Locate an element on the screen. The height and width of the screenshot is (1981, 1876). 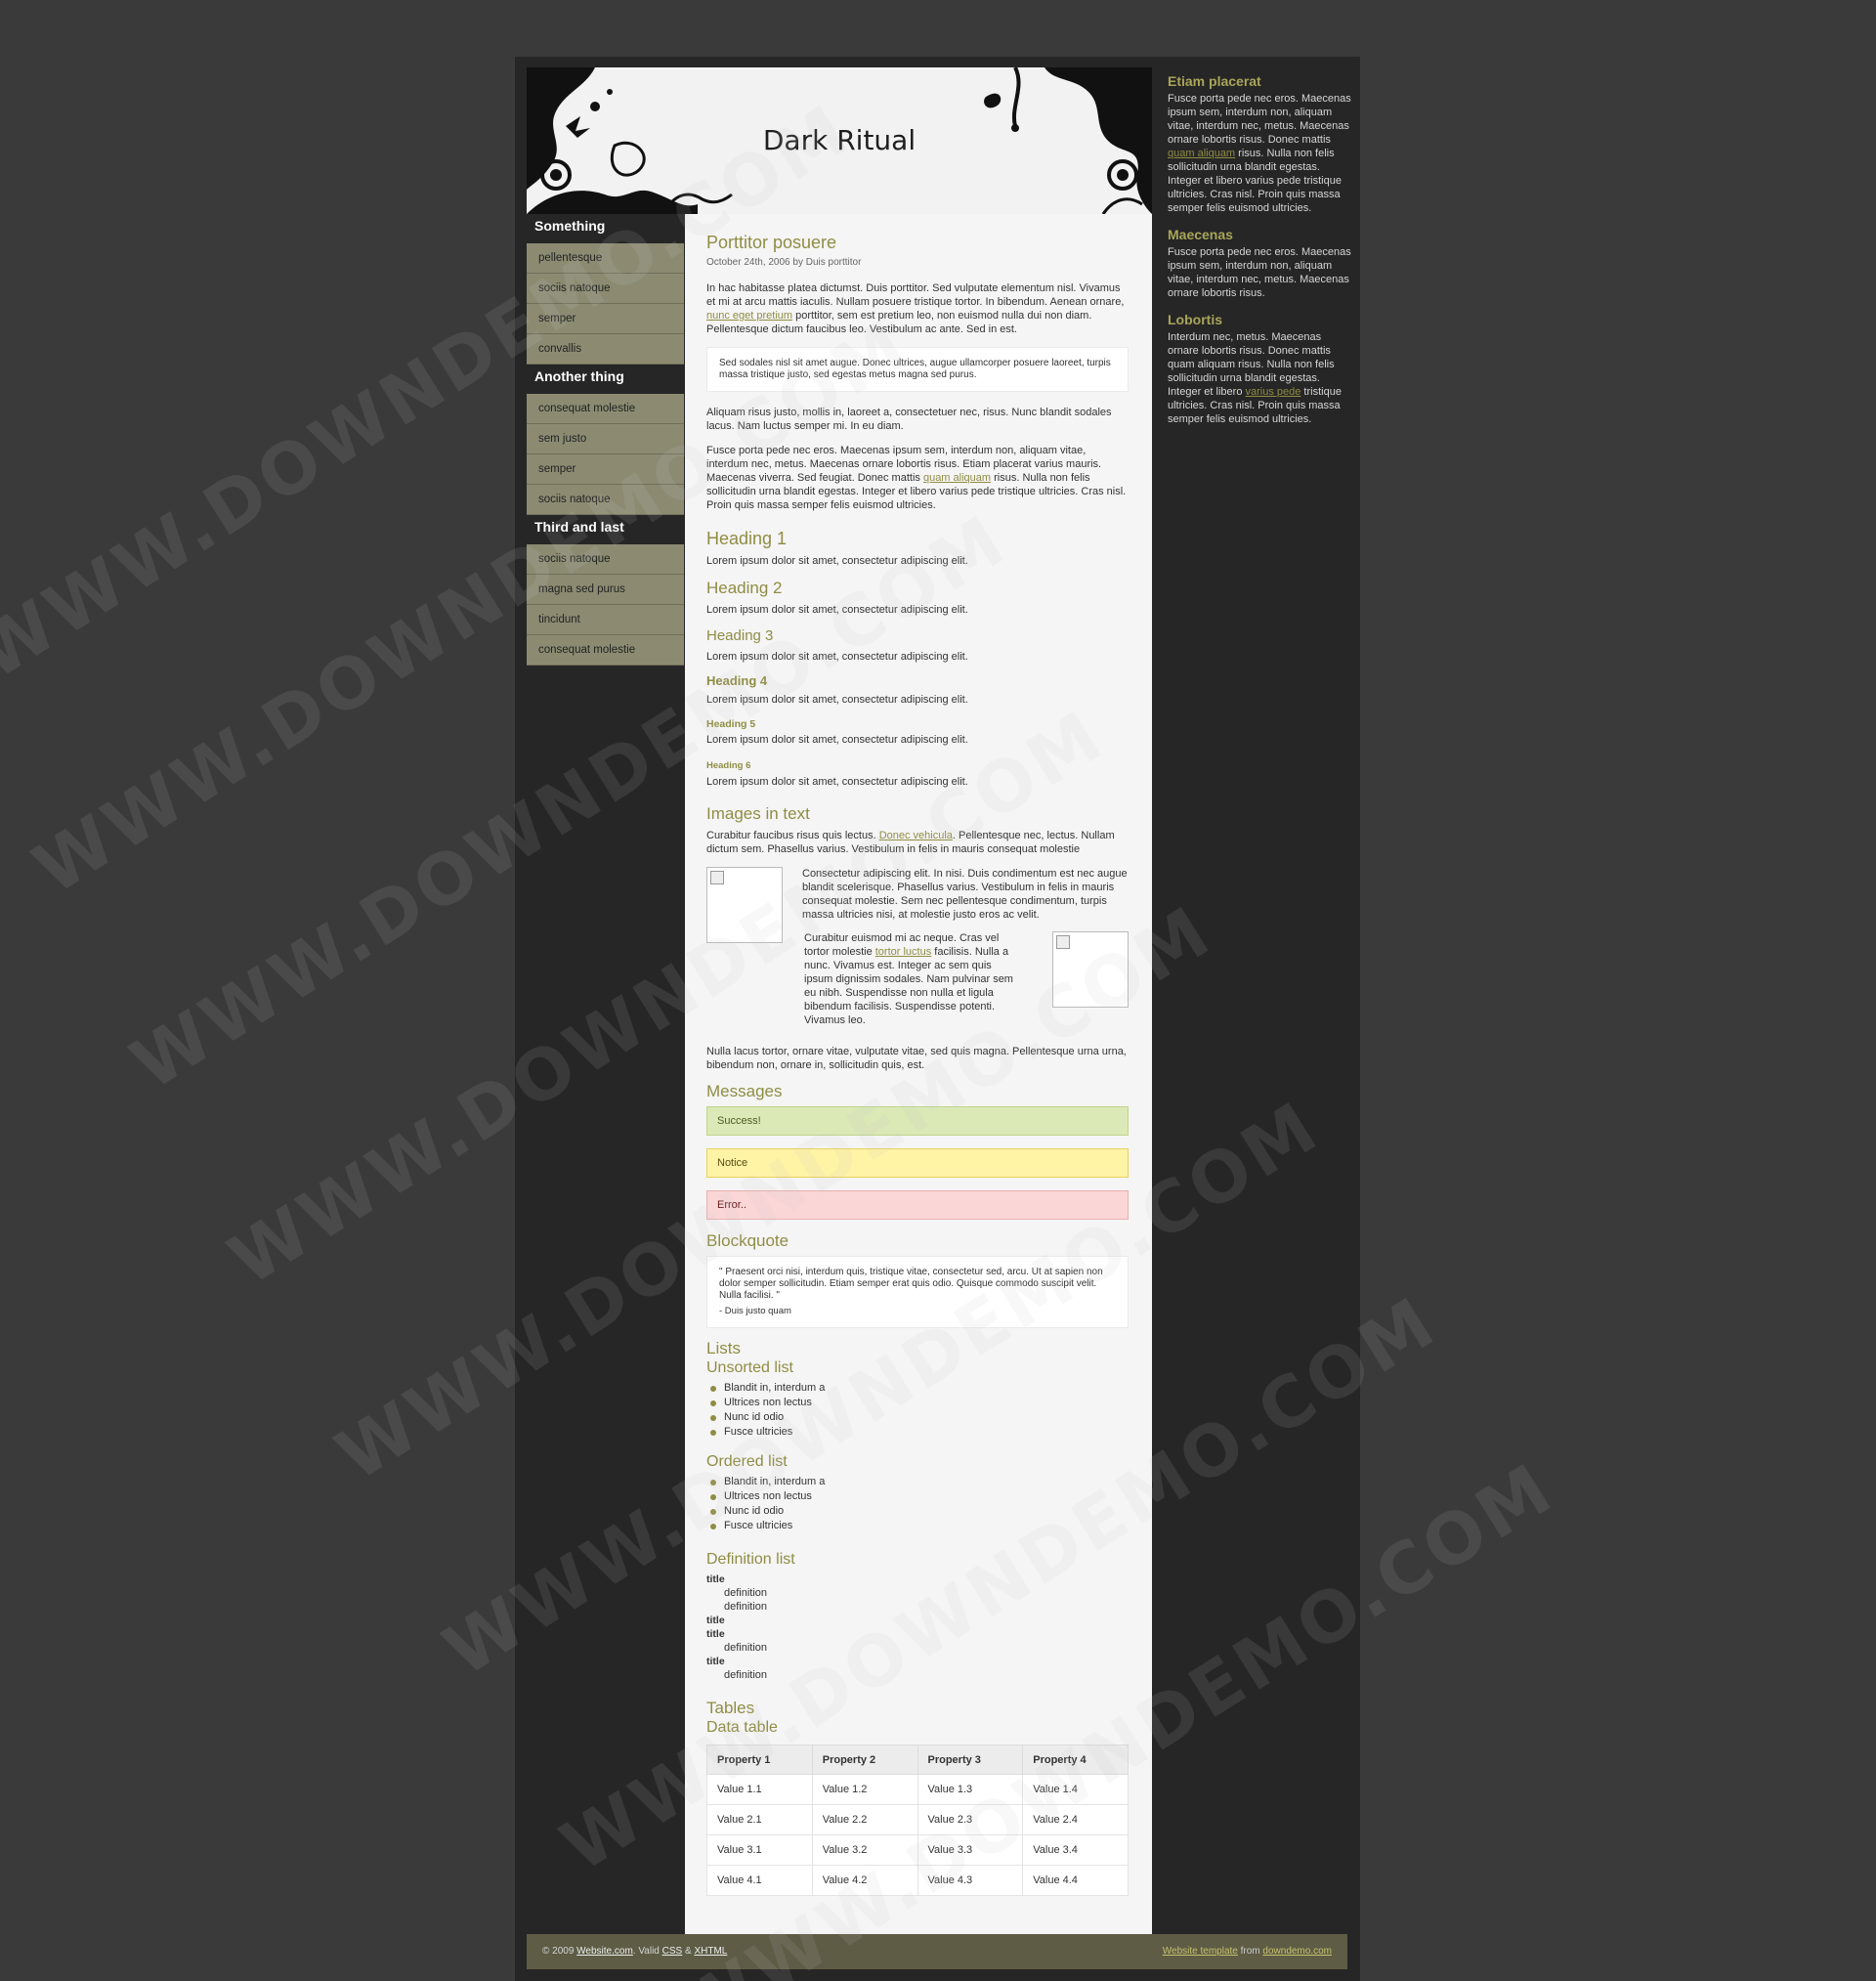
table-cell: Value 4.3 is located at coordinates (970, 1880).